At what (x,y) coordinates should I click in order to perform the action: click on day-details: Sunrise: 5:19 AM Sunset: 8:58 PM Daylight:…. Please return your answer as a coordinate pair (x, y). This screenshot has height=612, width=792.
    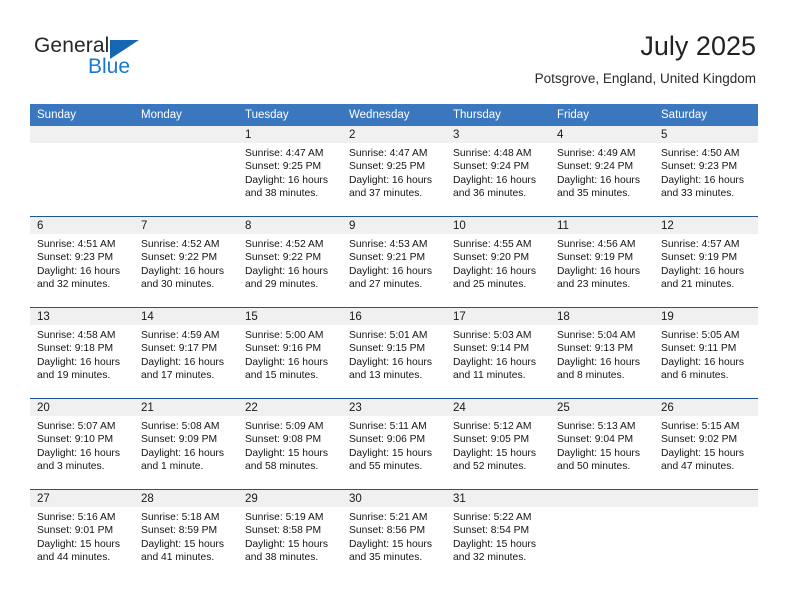
    Looking at the image, I should click on (290, 536).